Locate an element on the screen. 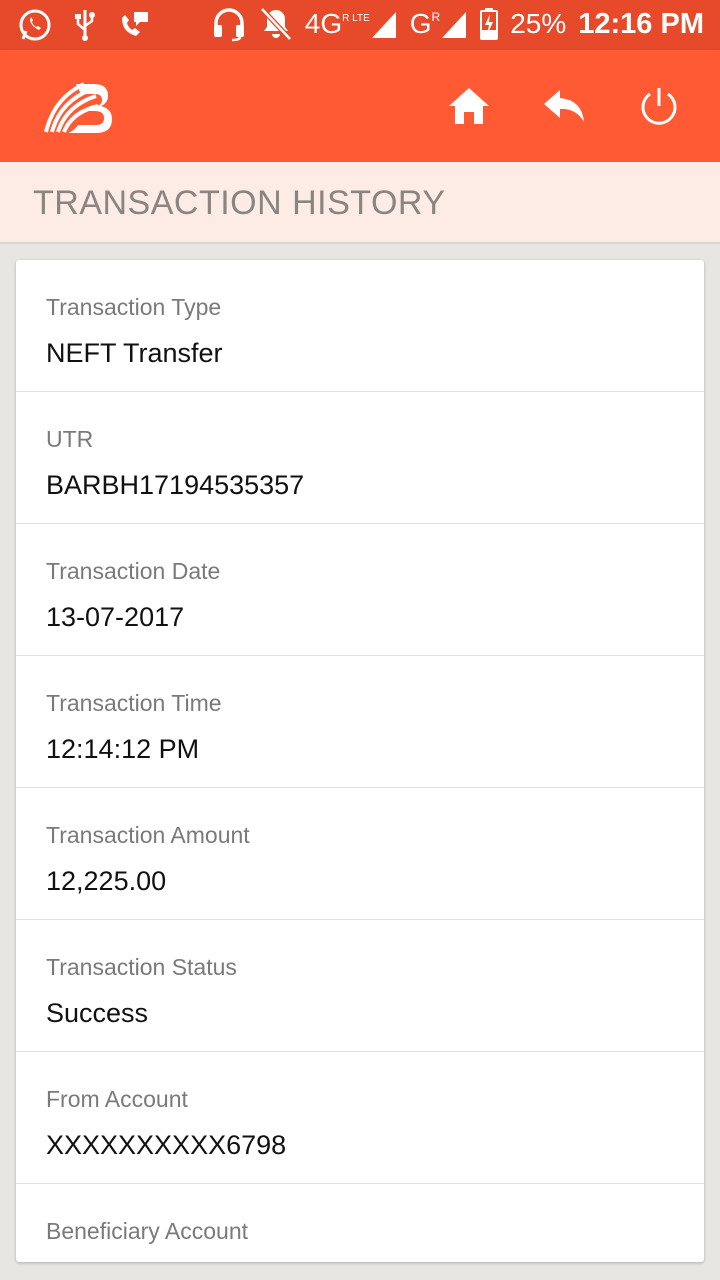 This screenshot has height=1280, width=720. detail-row-transaction-time: Transaction Time 12:14:12 PM is located at coordinates (360, 722).